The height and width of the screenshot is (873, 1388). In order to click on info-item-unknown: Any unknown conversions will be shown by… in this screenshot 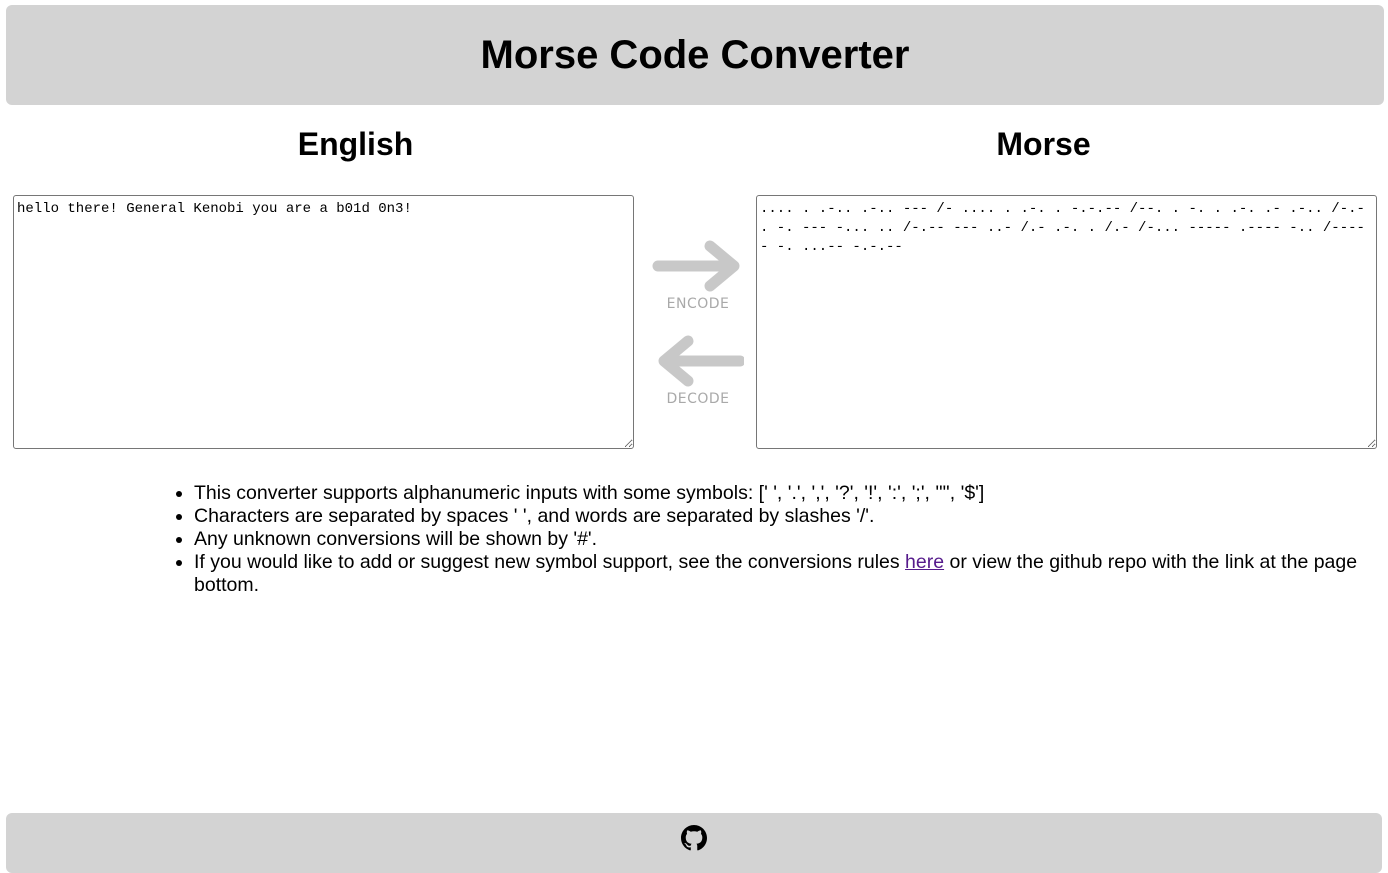, I will do `click(791, 539)`.